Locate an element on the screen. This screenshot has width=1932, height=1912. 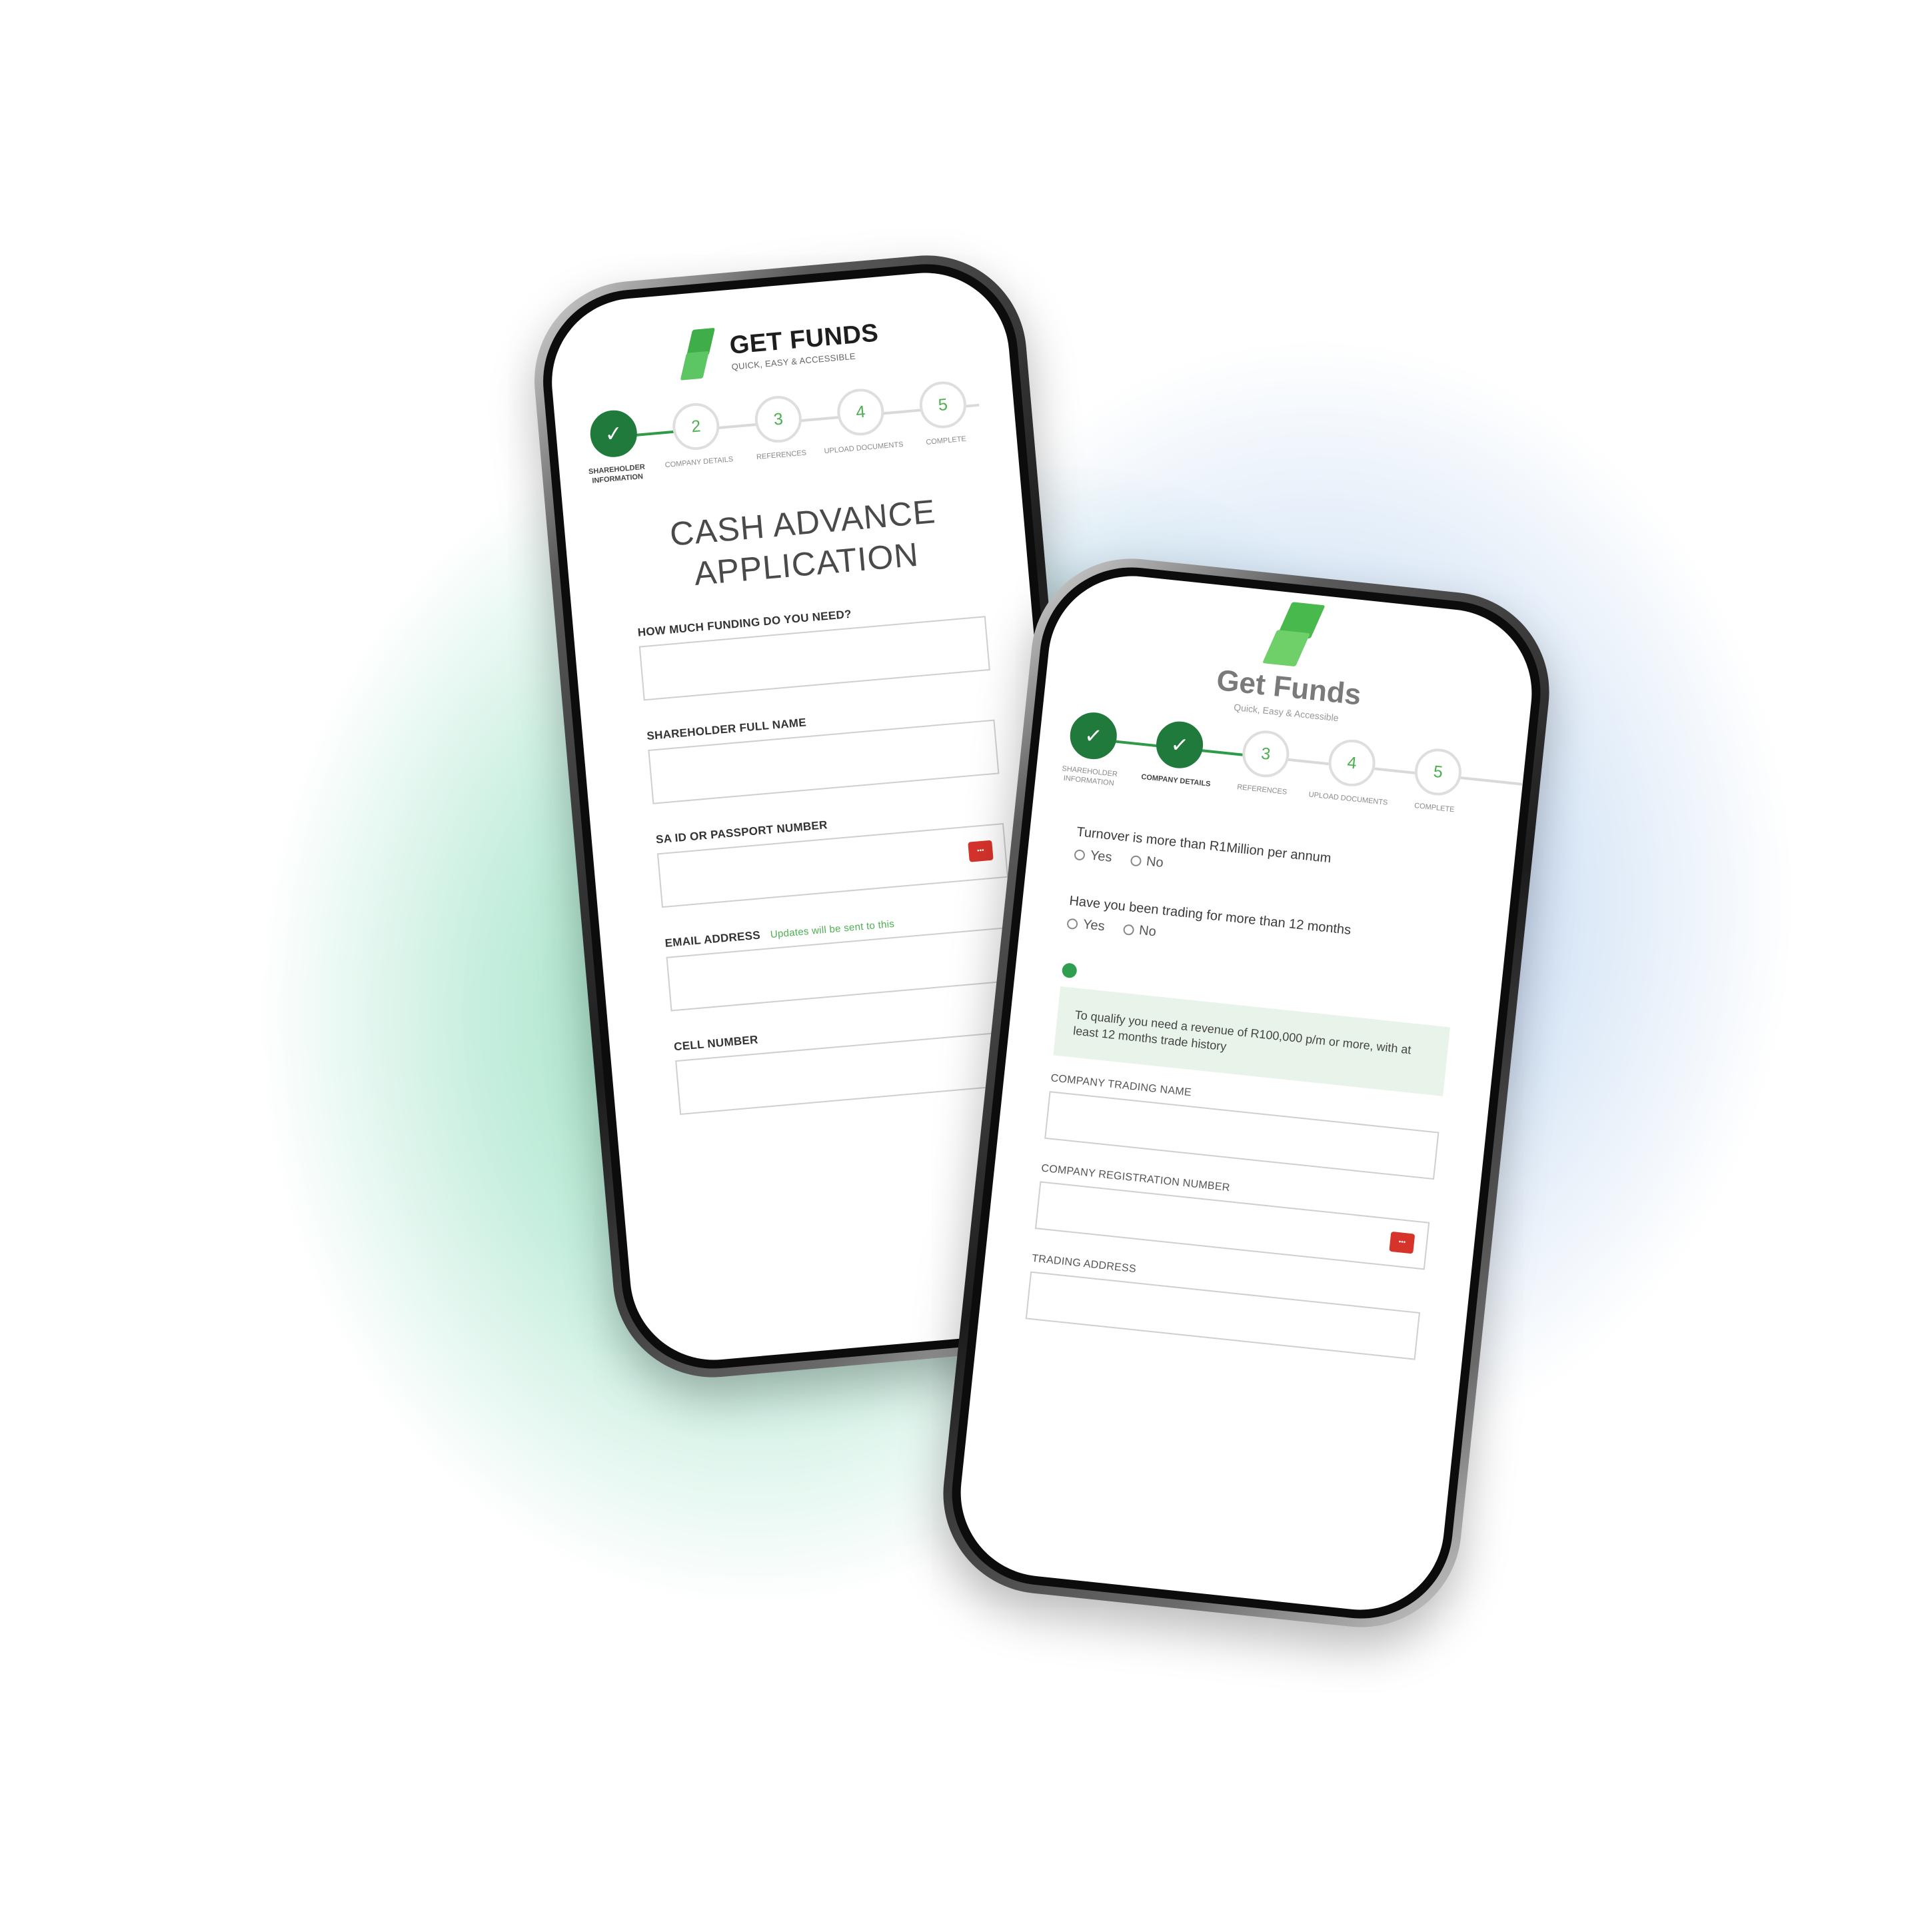
turnover-yes-radio: Yes is located at coordinates (1094, 856).